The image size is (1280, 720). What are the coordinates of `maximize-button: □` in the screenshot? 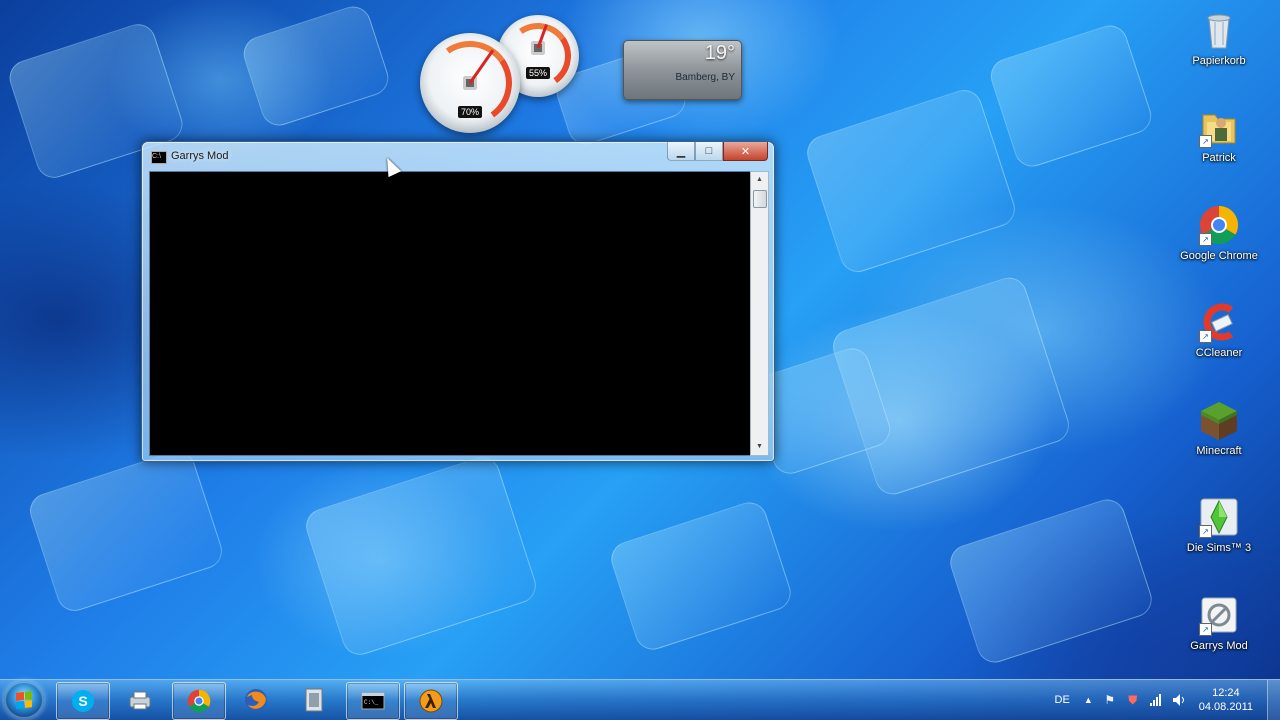 It's located at (709, 151).